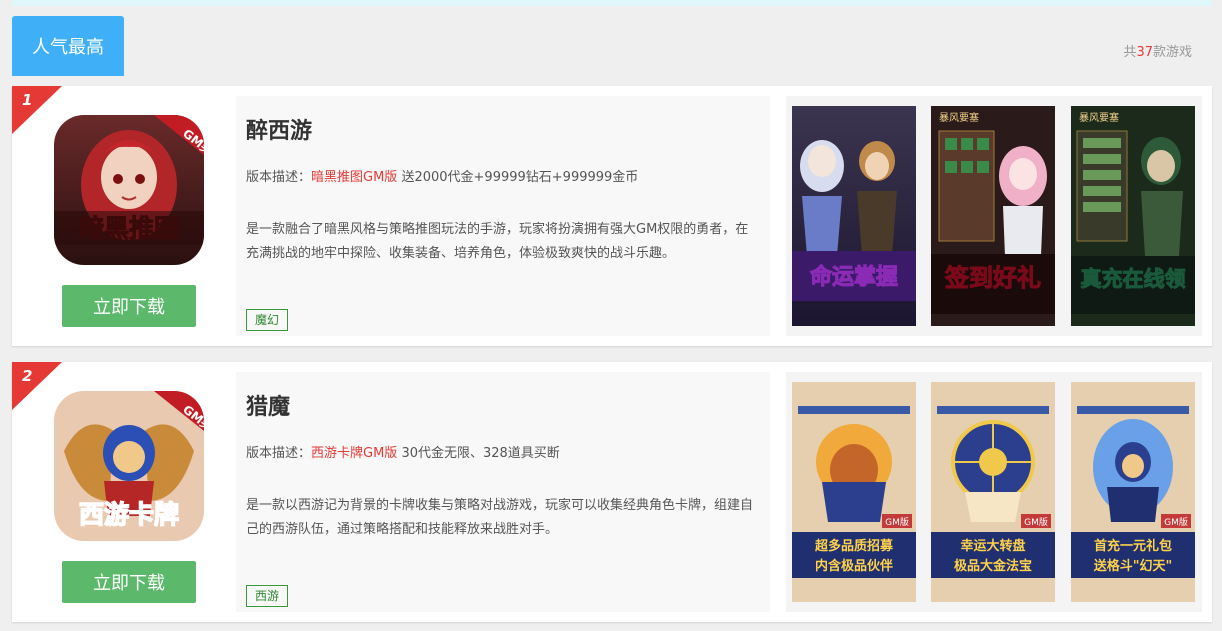 This screenshot has width=1222, height=631. I want to click on svg-text: 首充一元礼包, so click(1133, 546).